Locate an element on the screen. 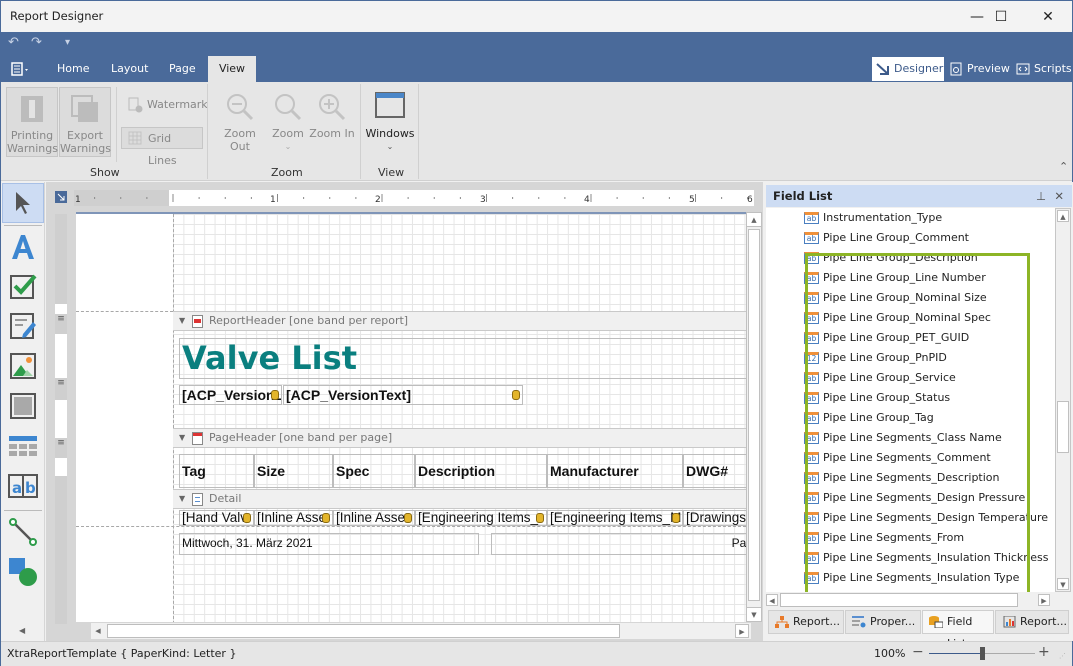 Image resolution: width=1073 pixels, height=666 pixels. tool-panel is located at coordinates (23, 406).